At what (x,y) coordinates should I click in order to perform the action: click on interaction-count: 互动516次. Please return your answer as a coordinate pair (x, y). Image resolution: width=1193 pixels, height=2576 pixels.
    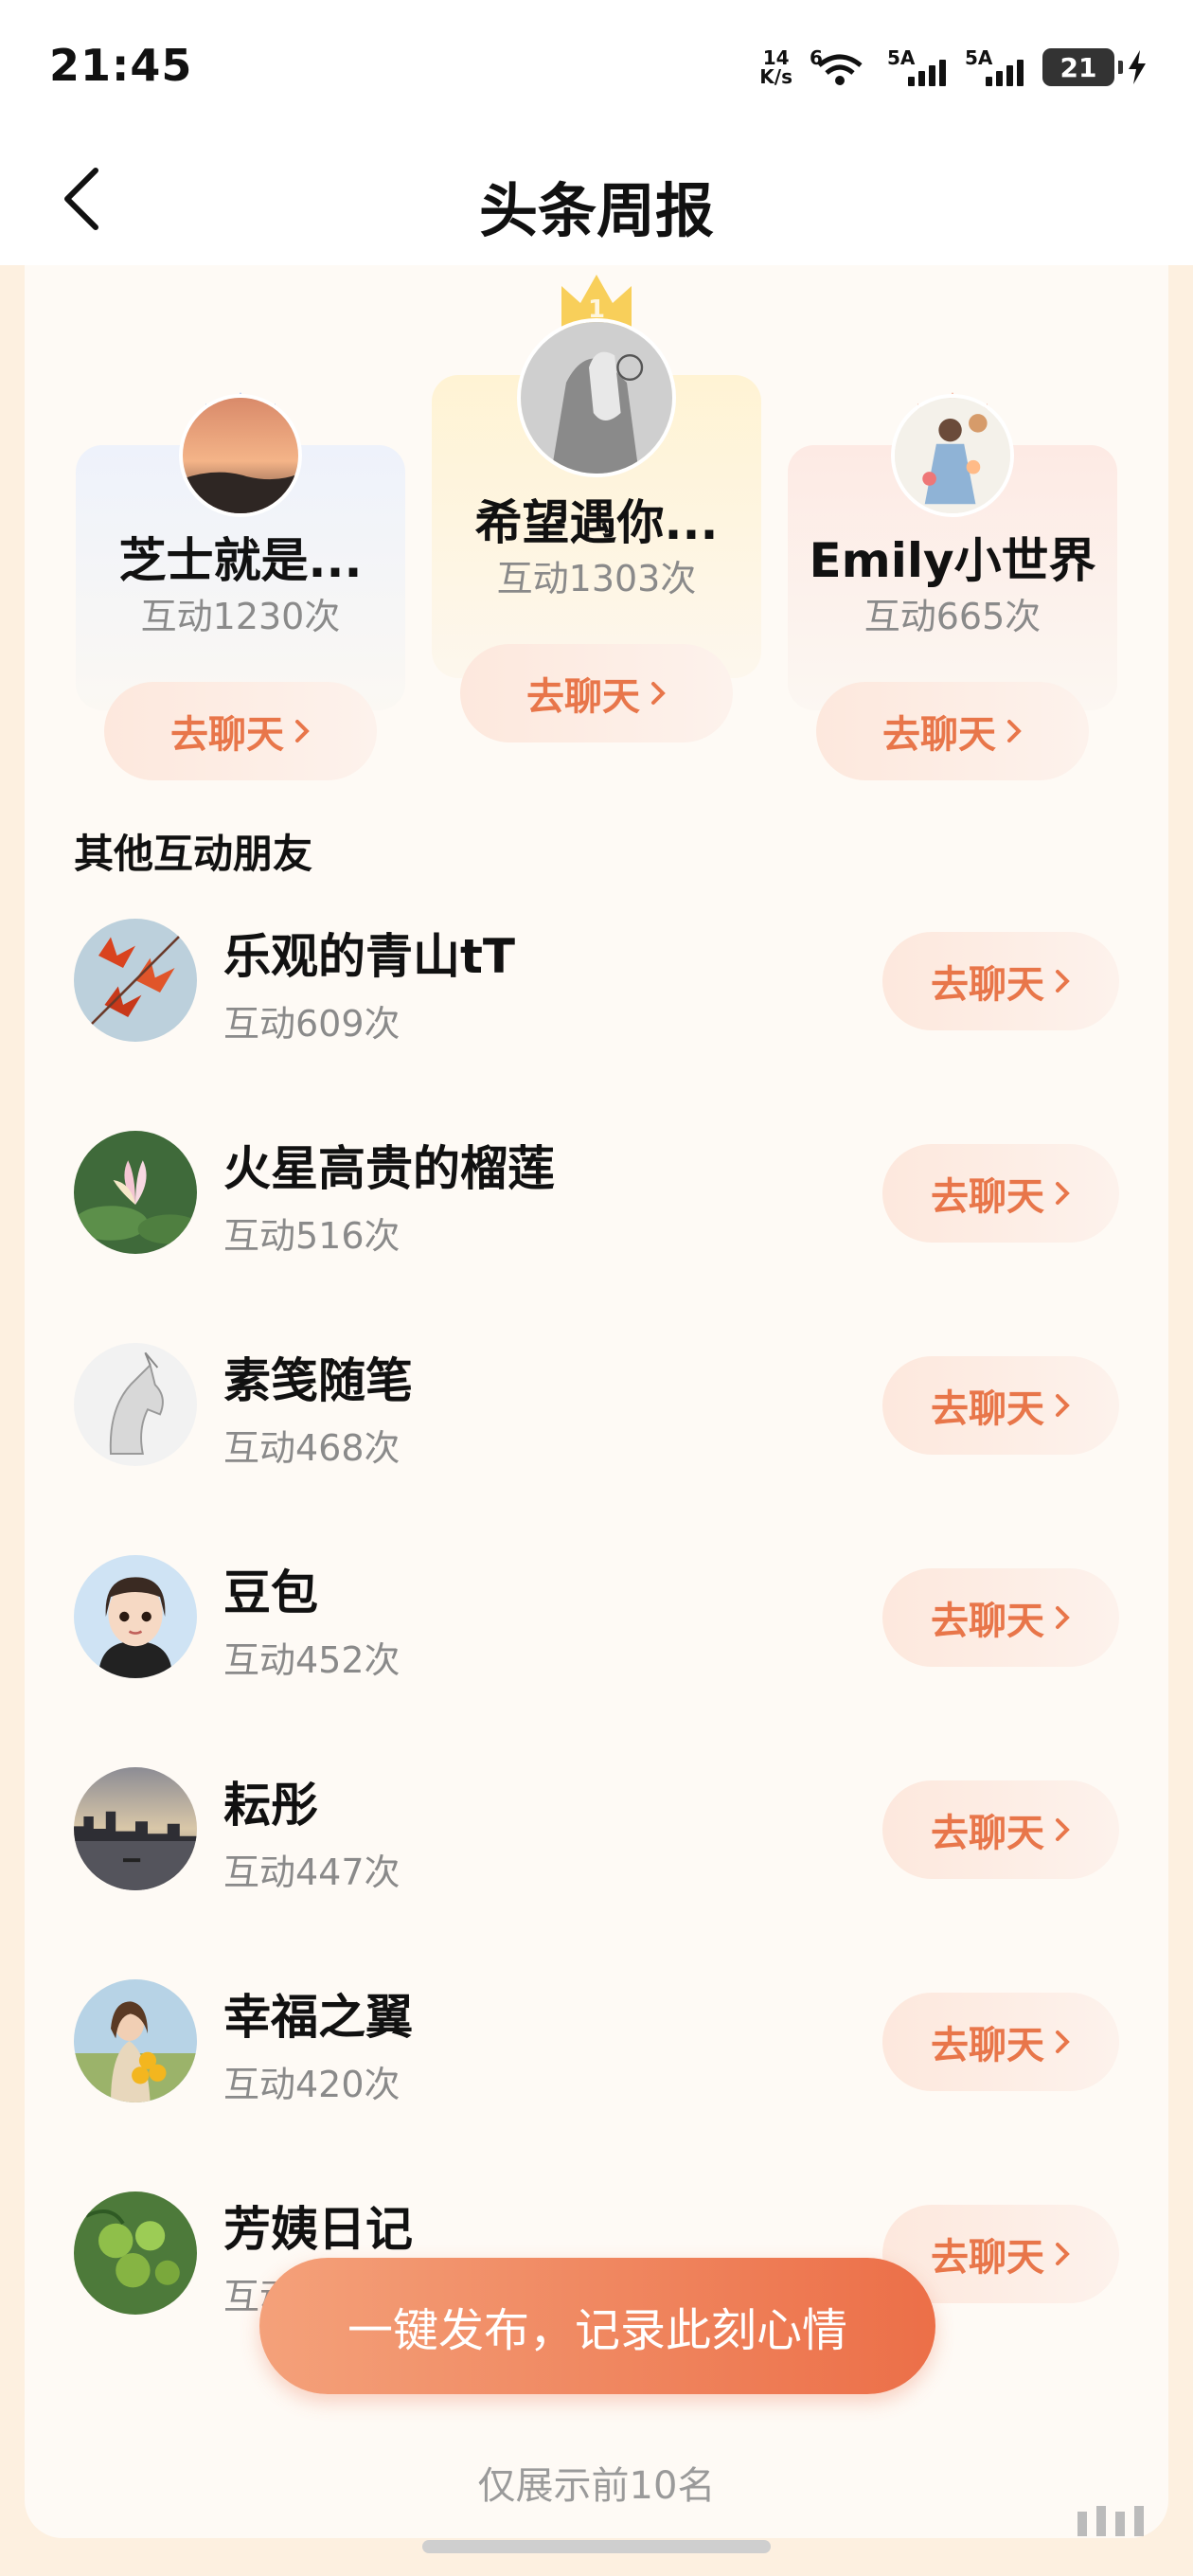
    Looking at the image, I should click on (312, 1236).